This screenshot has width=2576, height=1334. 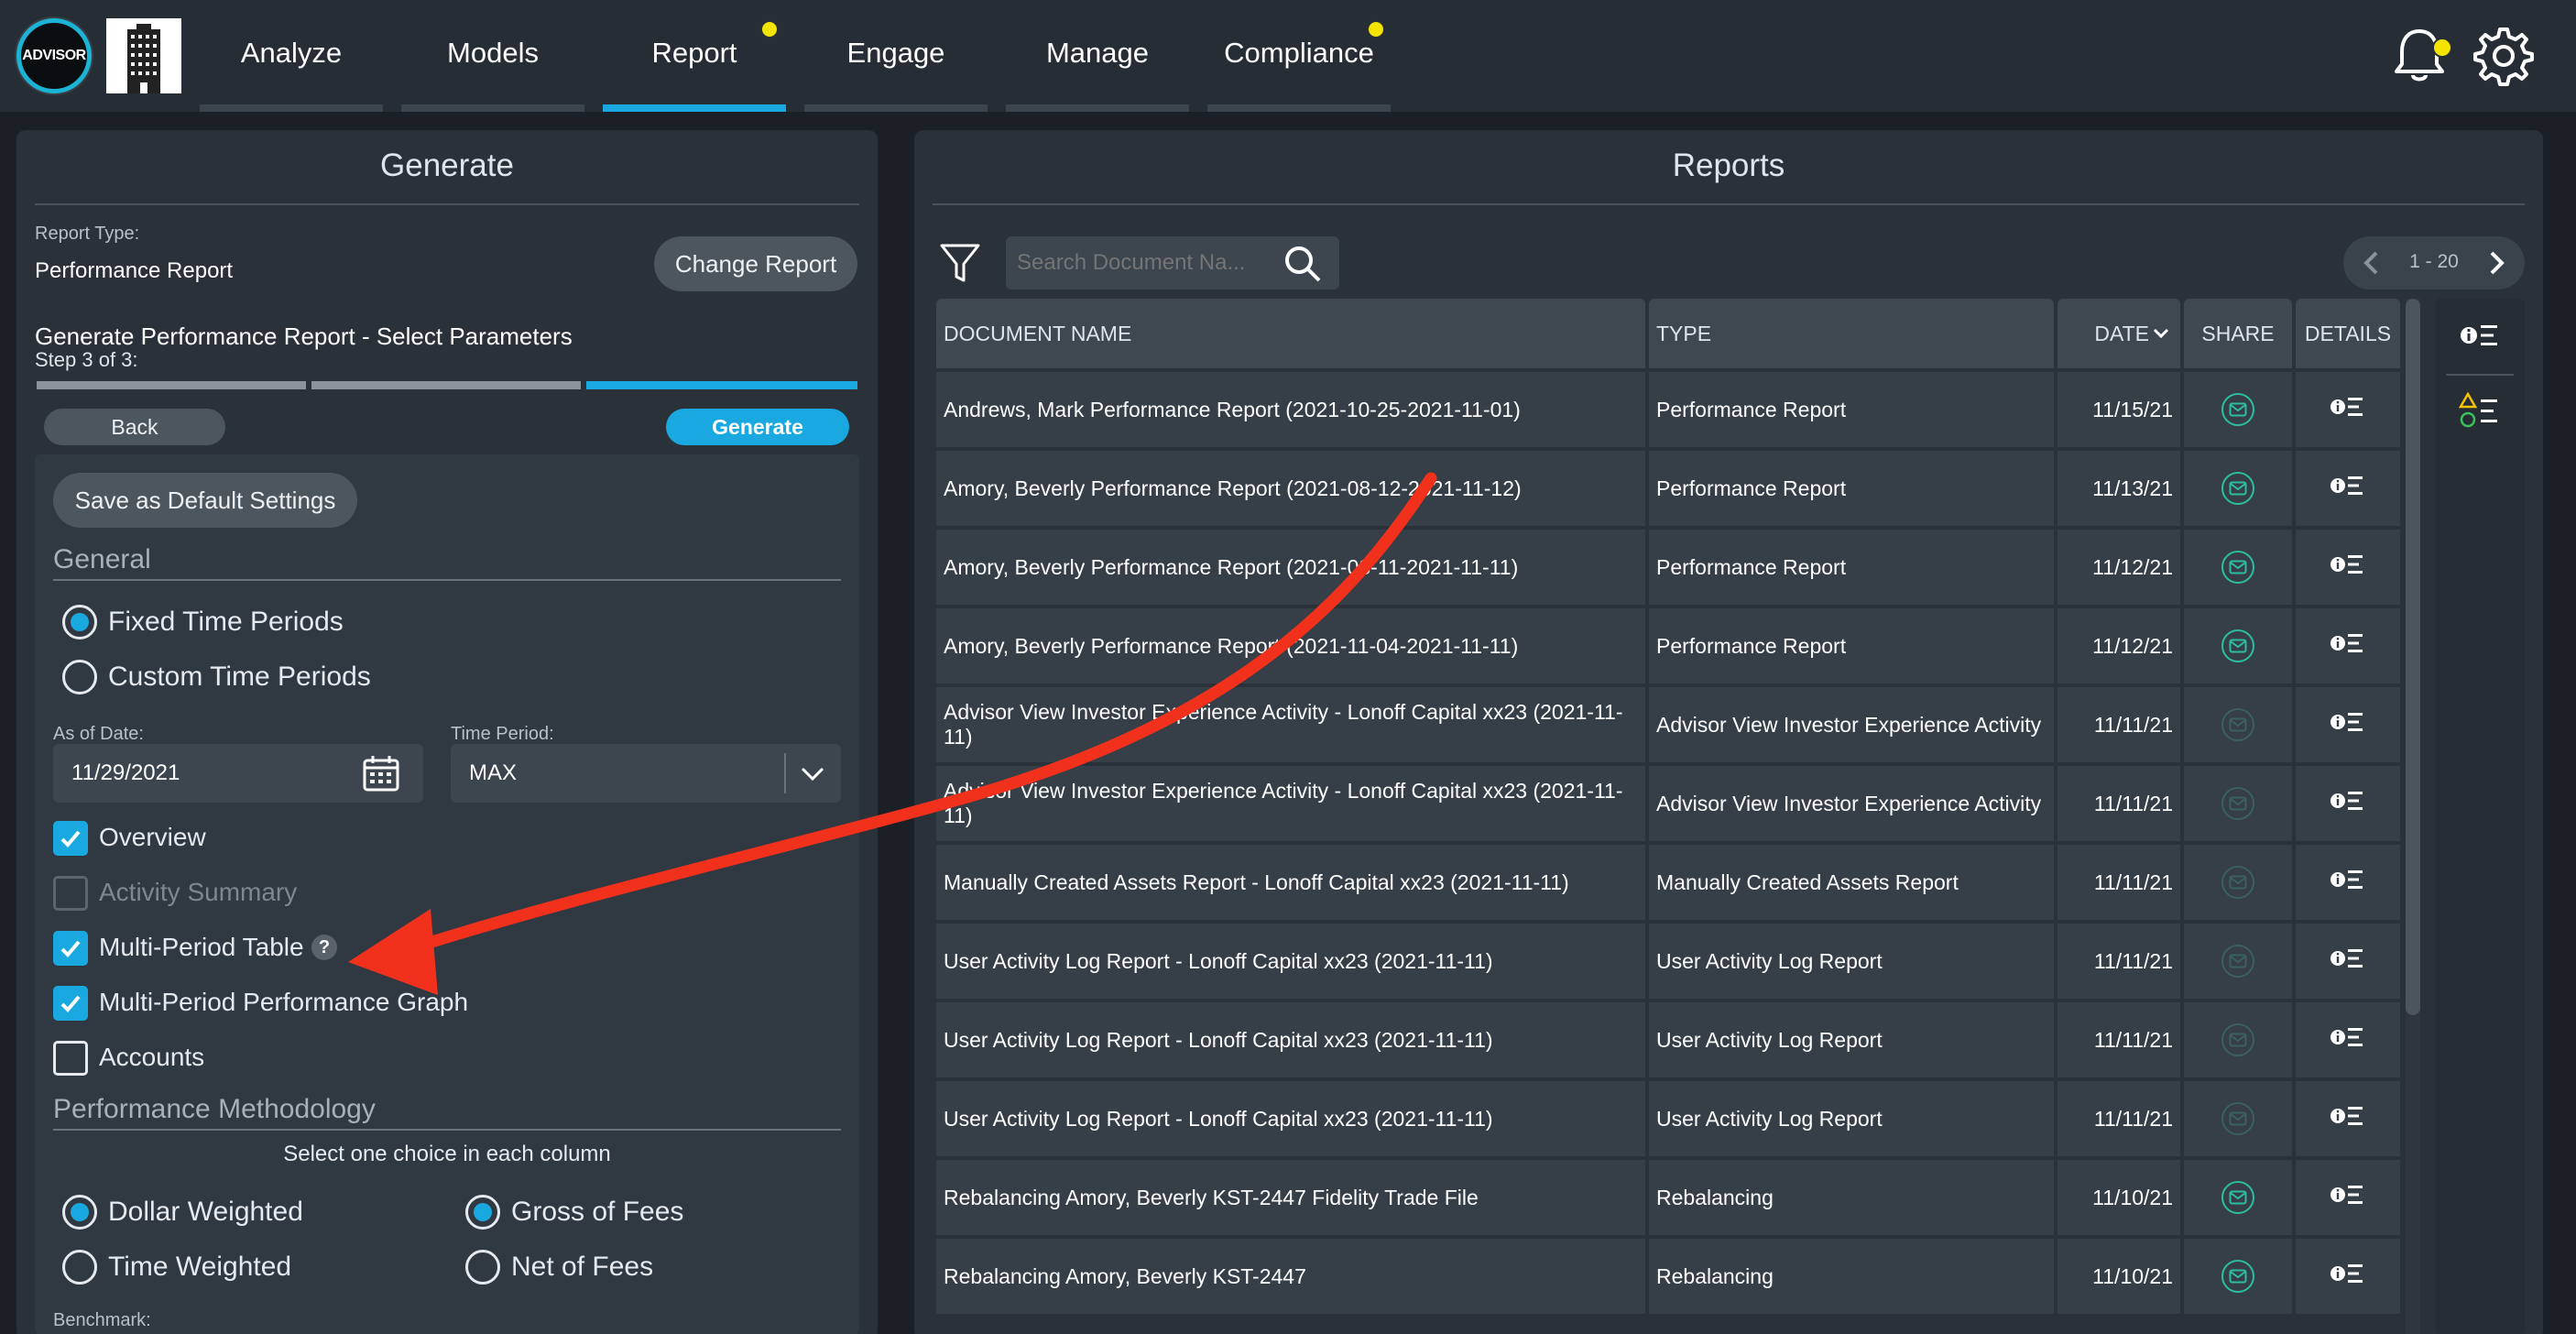 I want to click on tab-label: Manage, so click(x=1098, y=53).